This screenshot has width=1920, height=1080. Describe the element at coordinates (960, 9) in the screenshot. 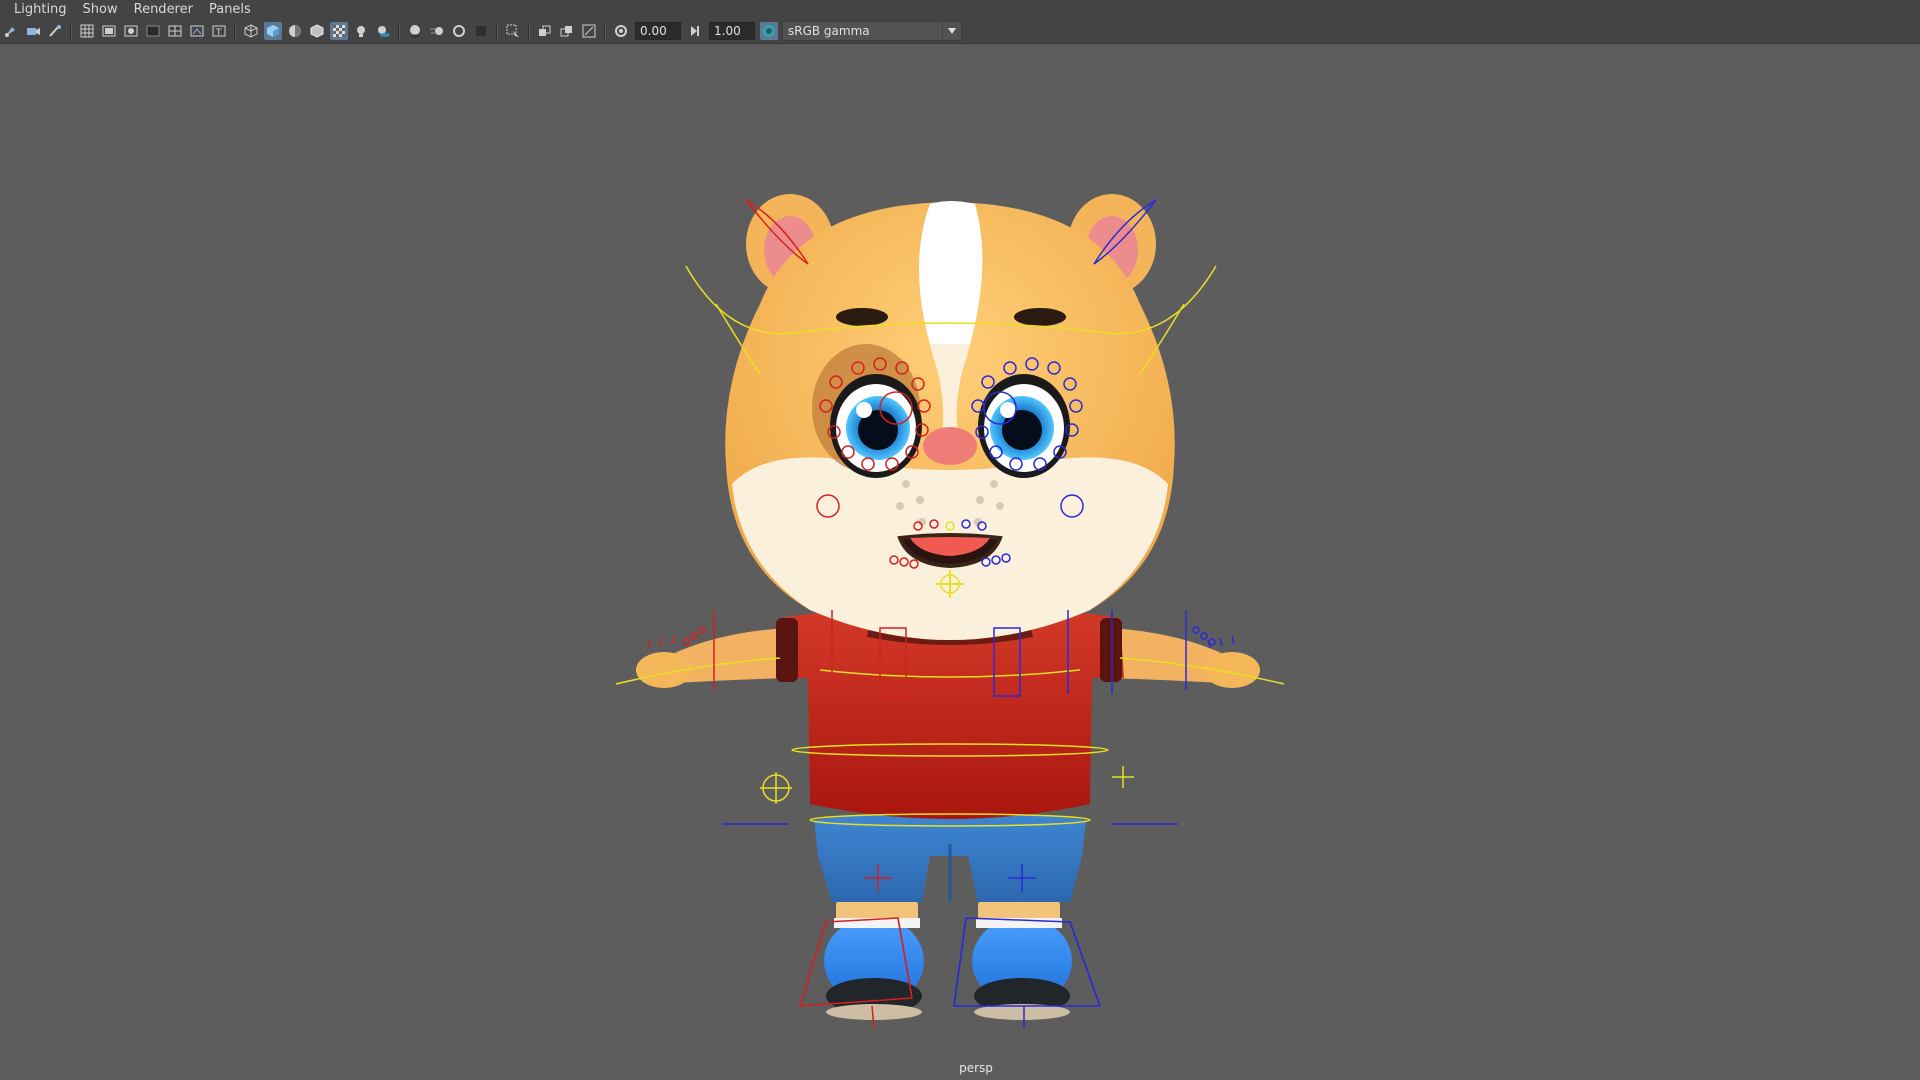

I see `viewport-menu-bar: Lighting Show Renderer Panels` at that location.